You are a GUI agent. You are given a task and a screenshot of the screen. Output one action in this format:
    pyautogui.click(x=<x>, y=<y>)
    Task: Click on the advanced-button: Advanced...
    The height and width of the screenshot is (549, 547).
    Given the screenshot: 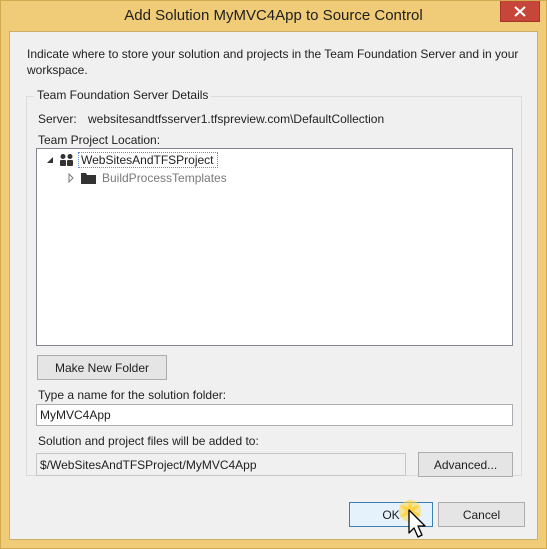 What is the action you would take?
    pyautogui.click(x=465, y=464)
    